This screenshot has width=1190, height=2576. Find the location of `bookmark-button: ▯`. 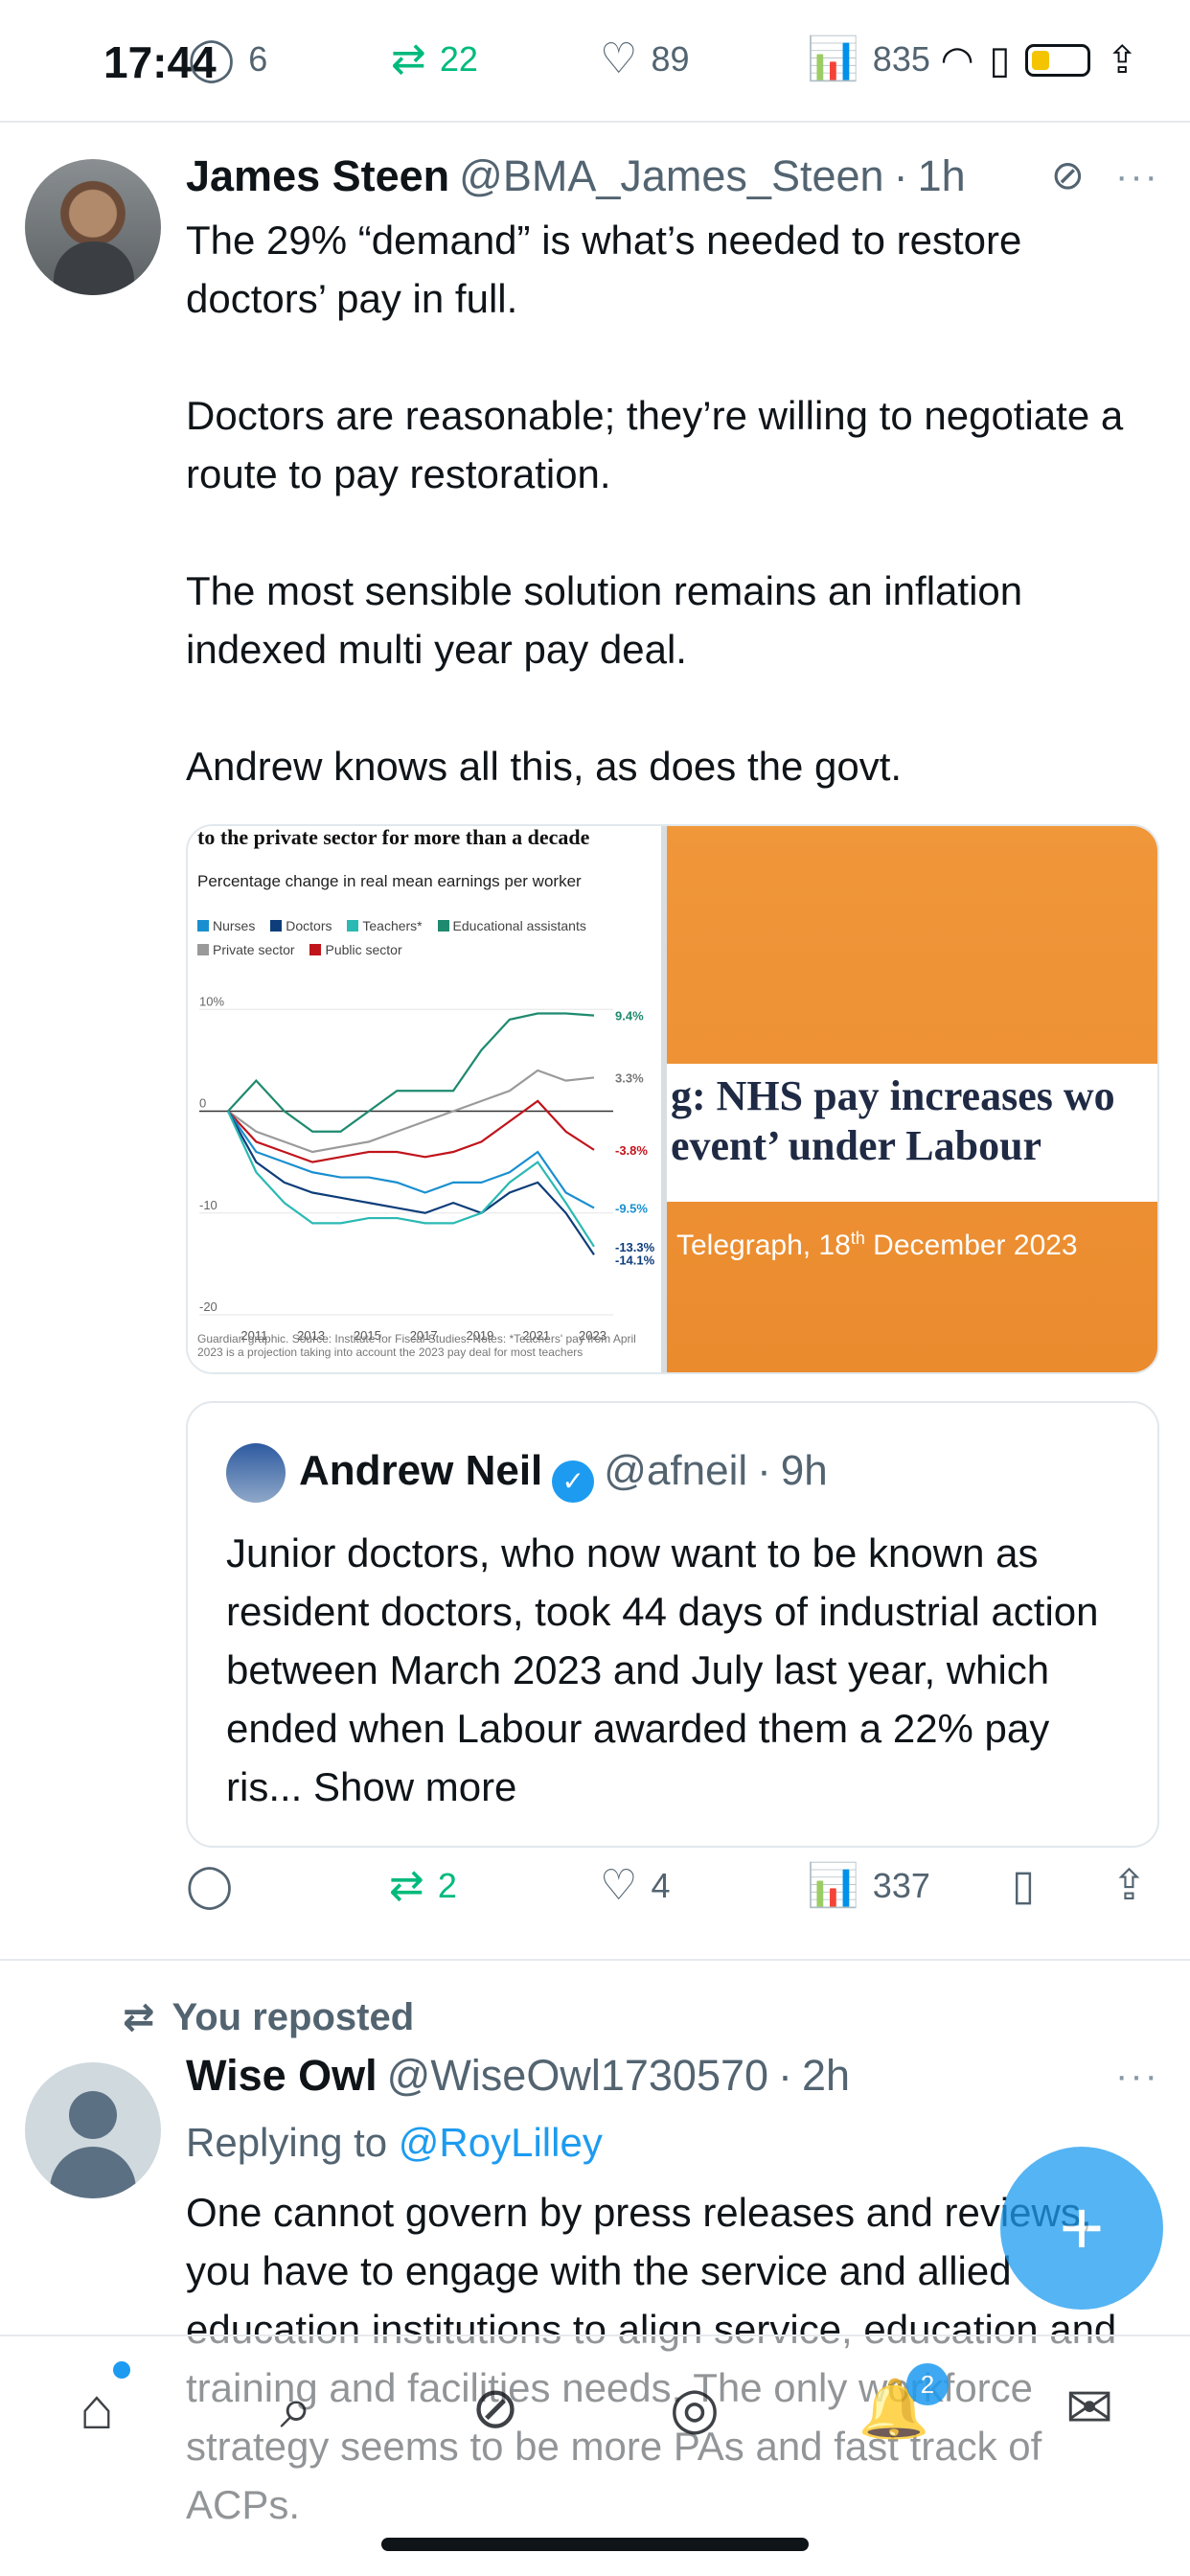

bookmark-button: ▯ is located at coordinates (1023, 1886).